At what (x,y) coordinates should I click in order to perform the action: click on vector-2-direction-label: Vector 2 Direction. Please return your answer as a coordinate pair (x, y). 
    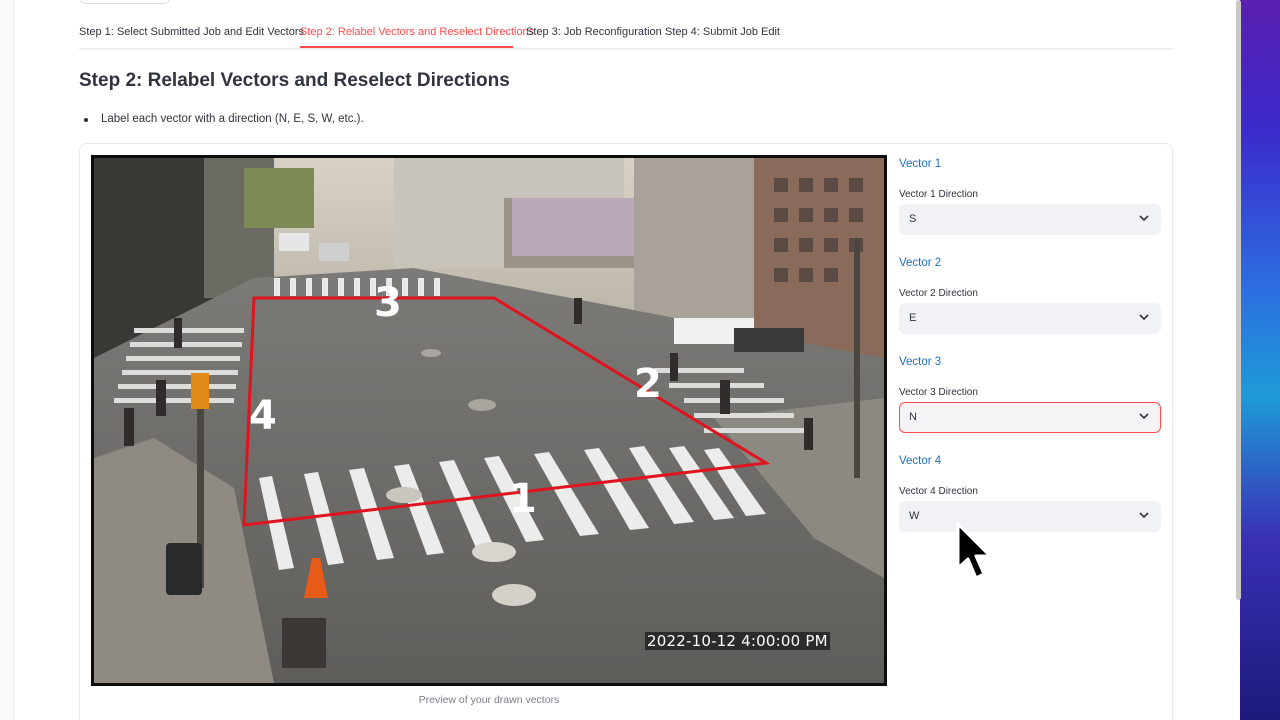
    Looking at the image, I should click on (938, 293).